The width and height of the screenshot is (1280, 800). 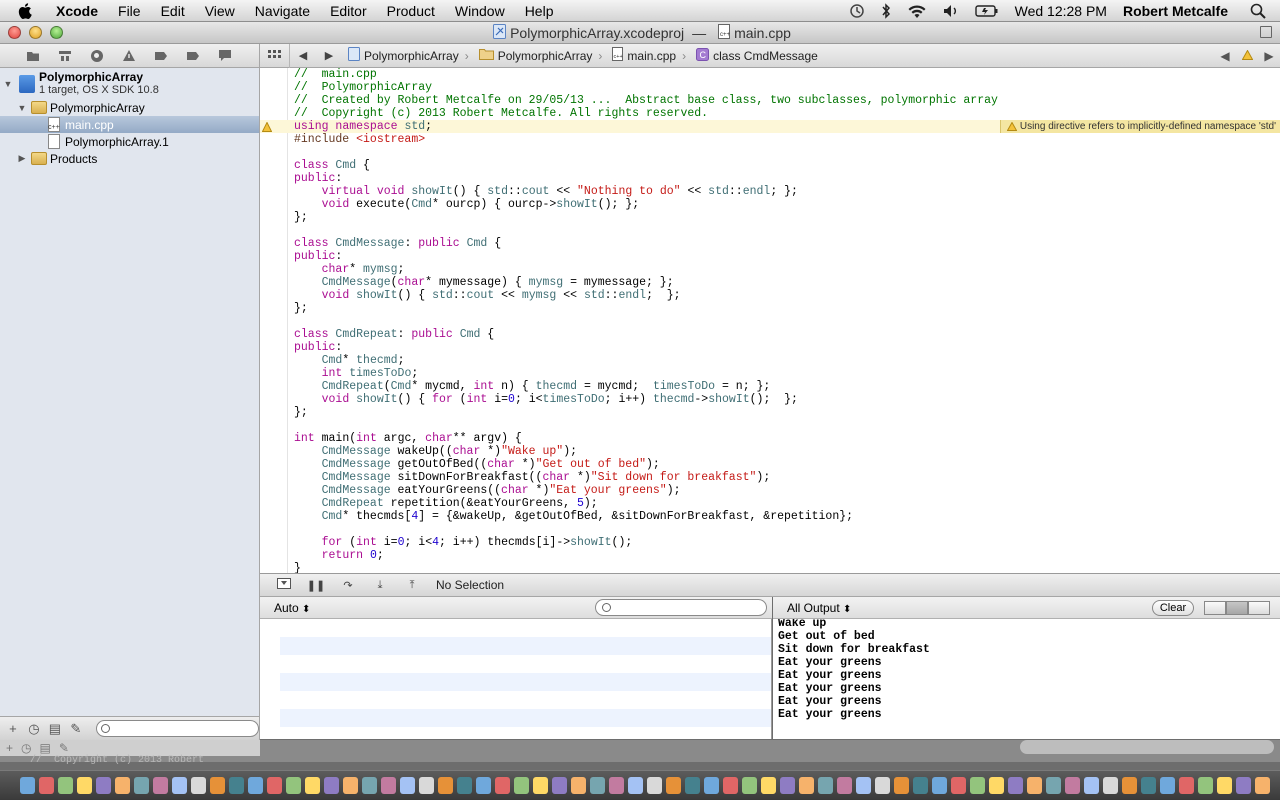 What do you see at coordinates (177, 728) in the screenshot?
I see `navigator-filter-input` at bounding box center [177, 728].